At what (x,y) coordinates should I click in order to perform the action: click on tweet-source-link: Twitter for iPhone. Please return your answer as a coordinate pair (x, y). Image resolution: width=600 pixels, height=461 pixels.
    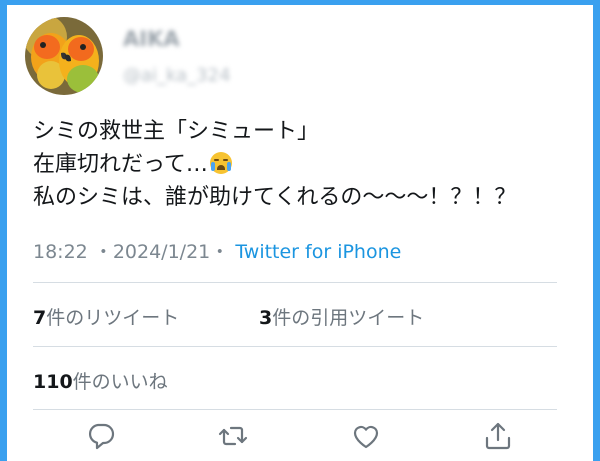
    Looking at the image, I should click on (318, 252).